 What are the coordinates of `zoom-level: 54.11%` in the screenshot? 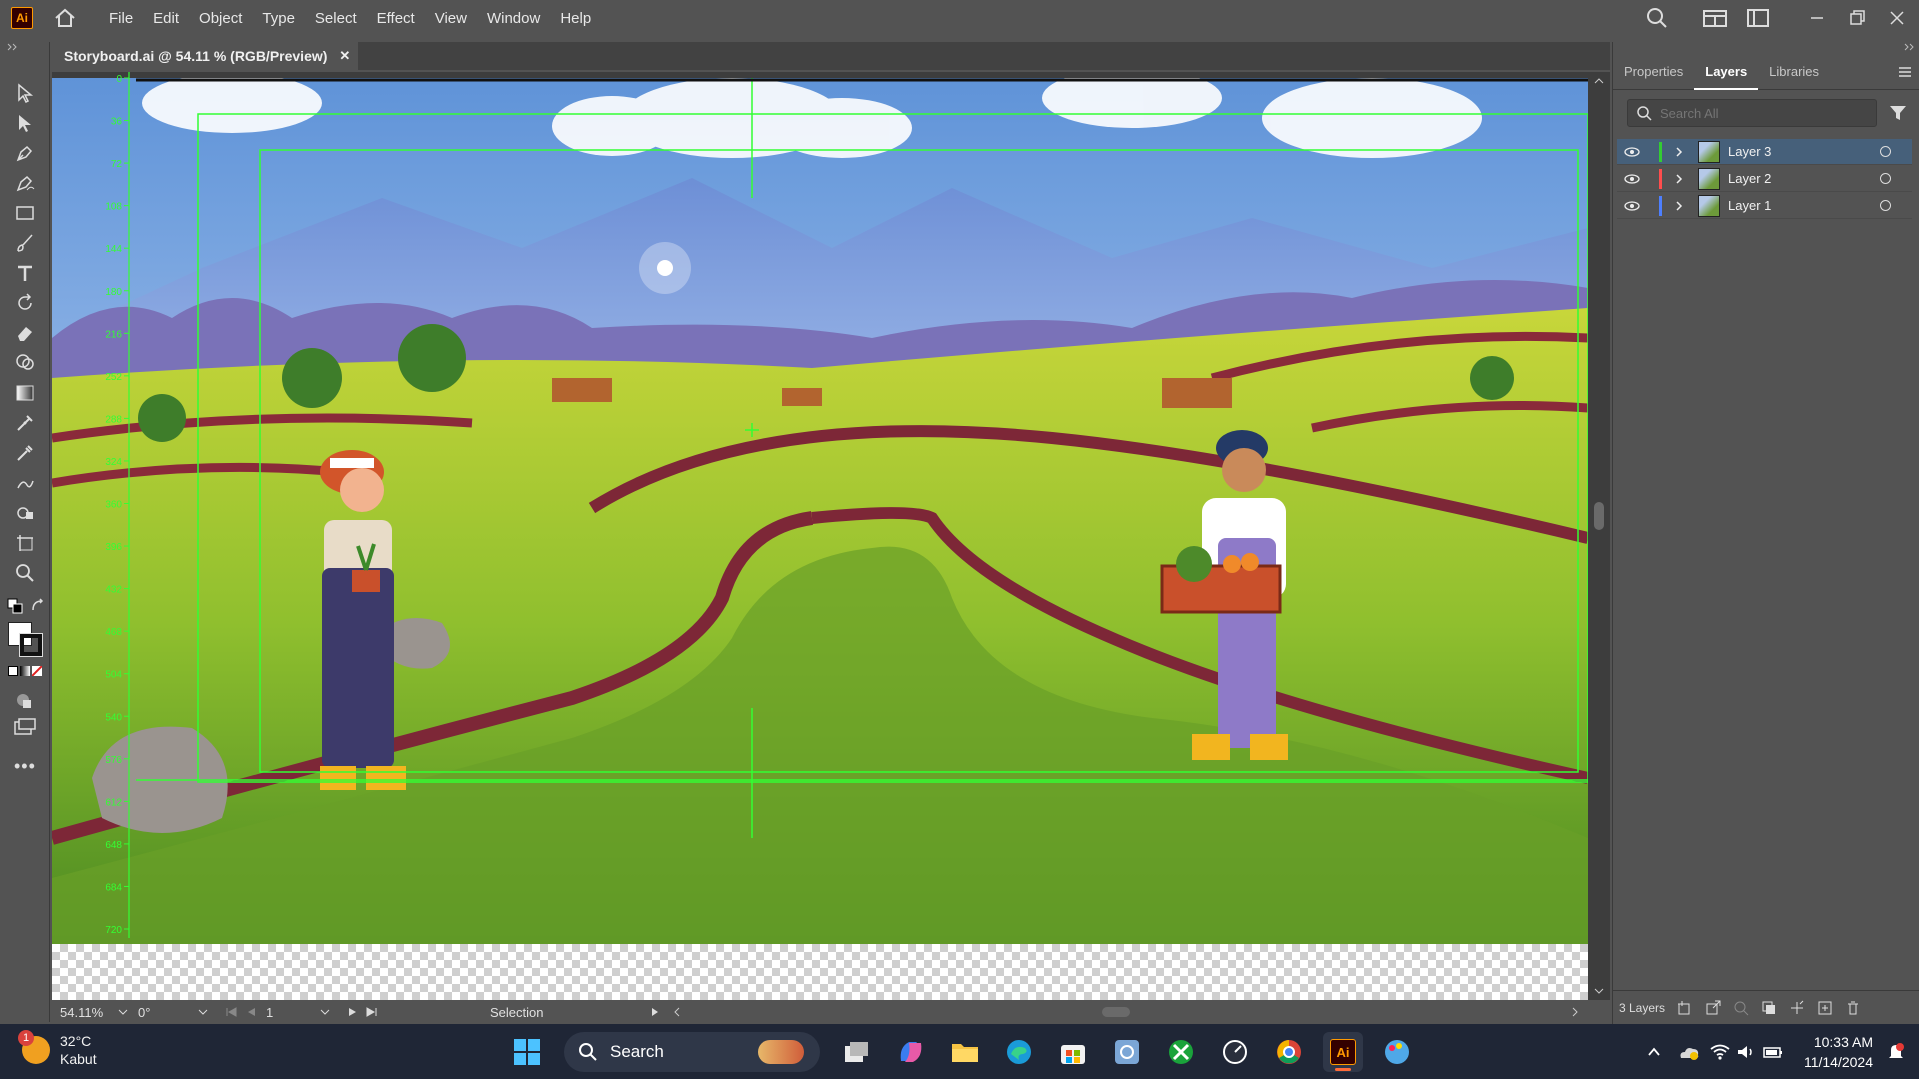 It's located at (89, 1012).